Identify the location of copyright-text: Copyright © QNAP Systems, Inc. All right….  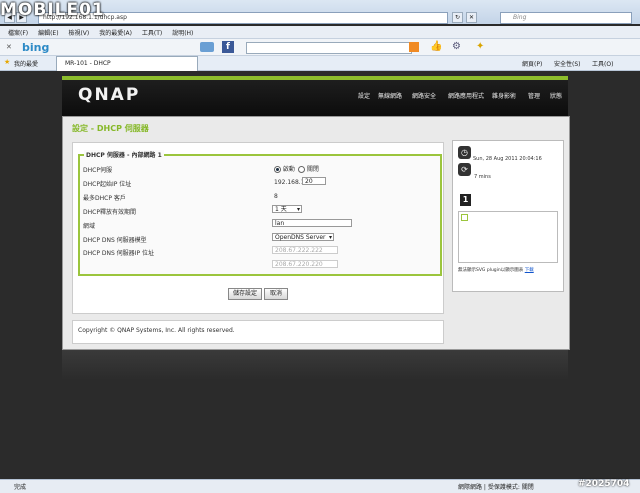
(156, 330).